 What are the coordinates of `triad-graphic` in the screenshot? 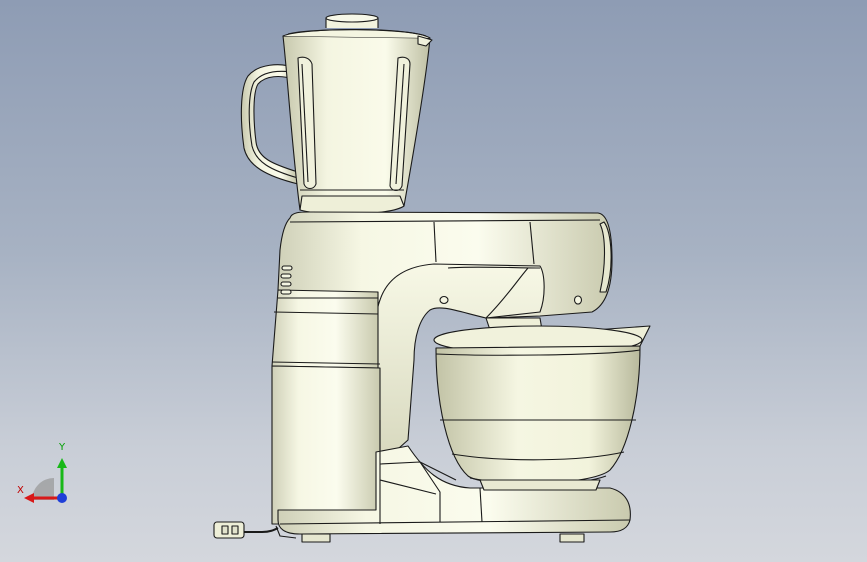 It's located at (45, 480).